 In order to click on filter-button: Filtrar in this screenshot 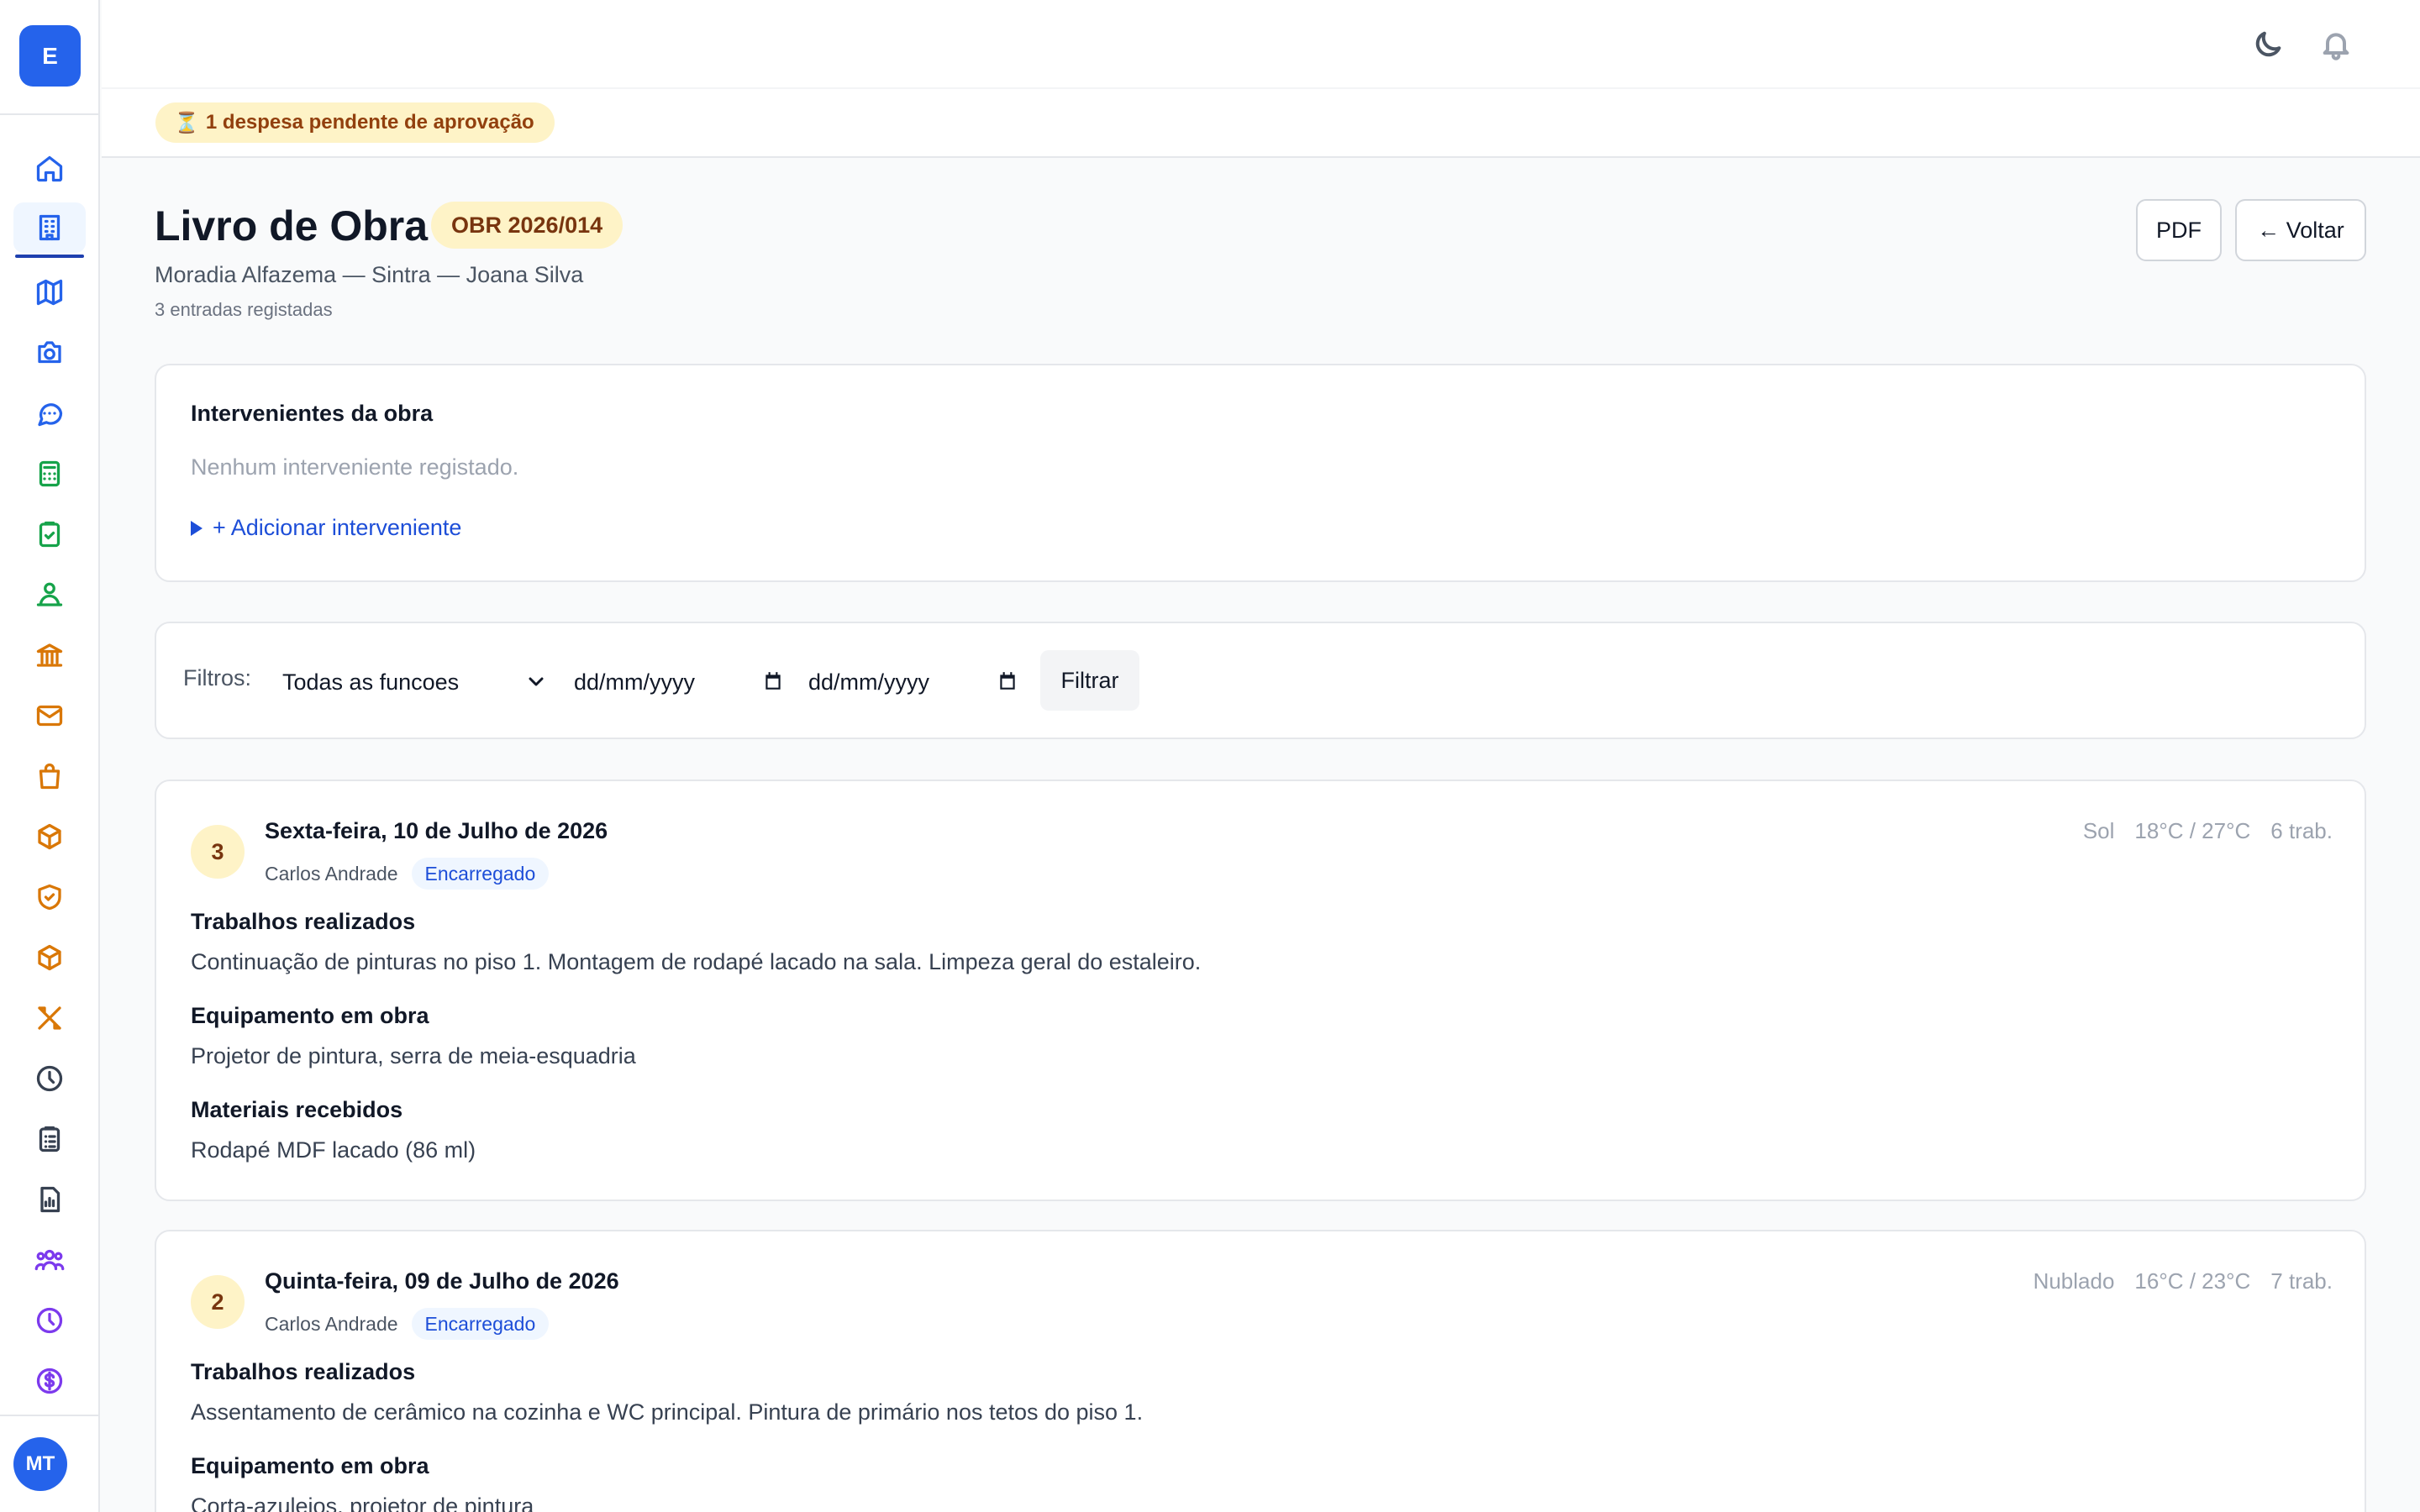, I will do `click(1089, 680)`.